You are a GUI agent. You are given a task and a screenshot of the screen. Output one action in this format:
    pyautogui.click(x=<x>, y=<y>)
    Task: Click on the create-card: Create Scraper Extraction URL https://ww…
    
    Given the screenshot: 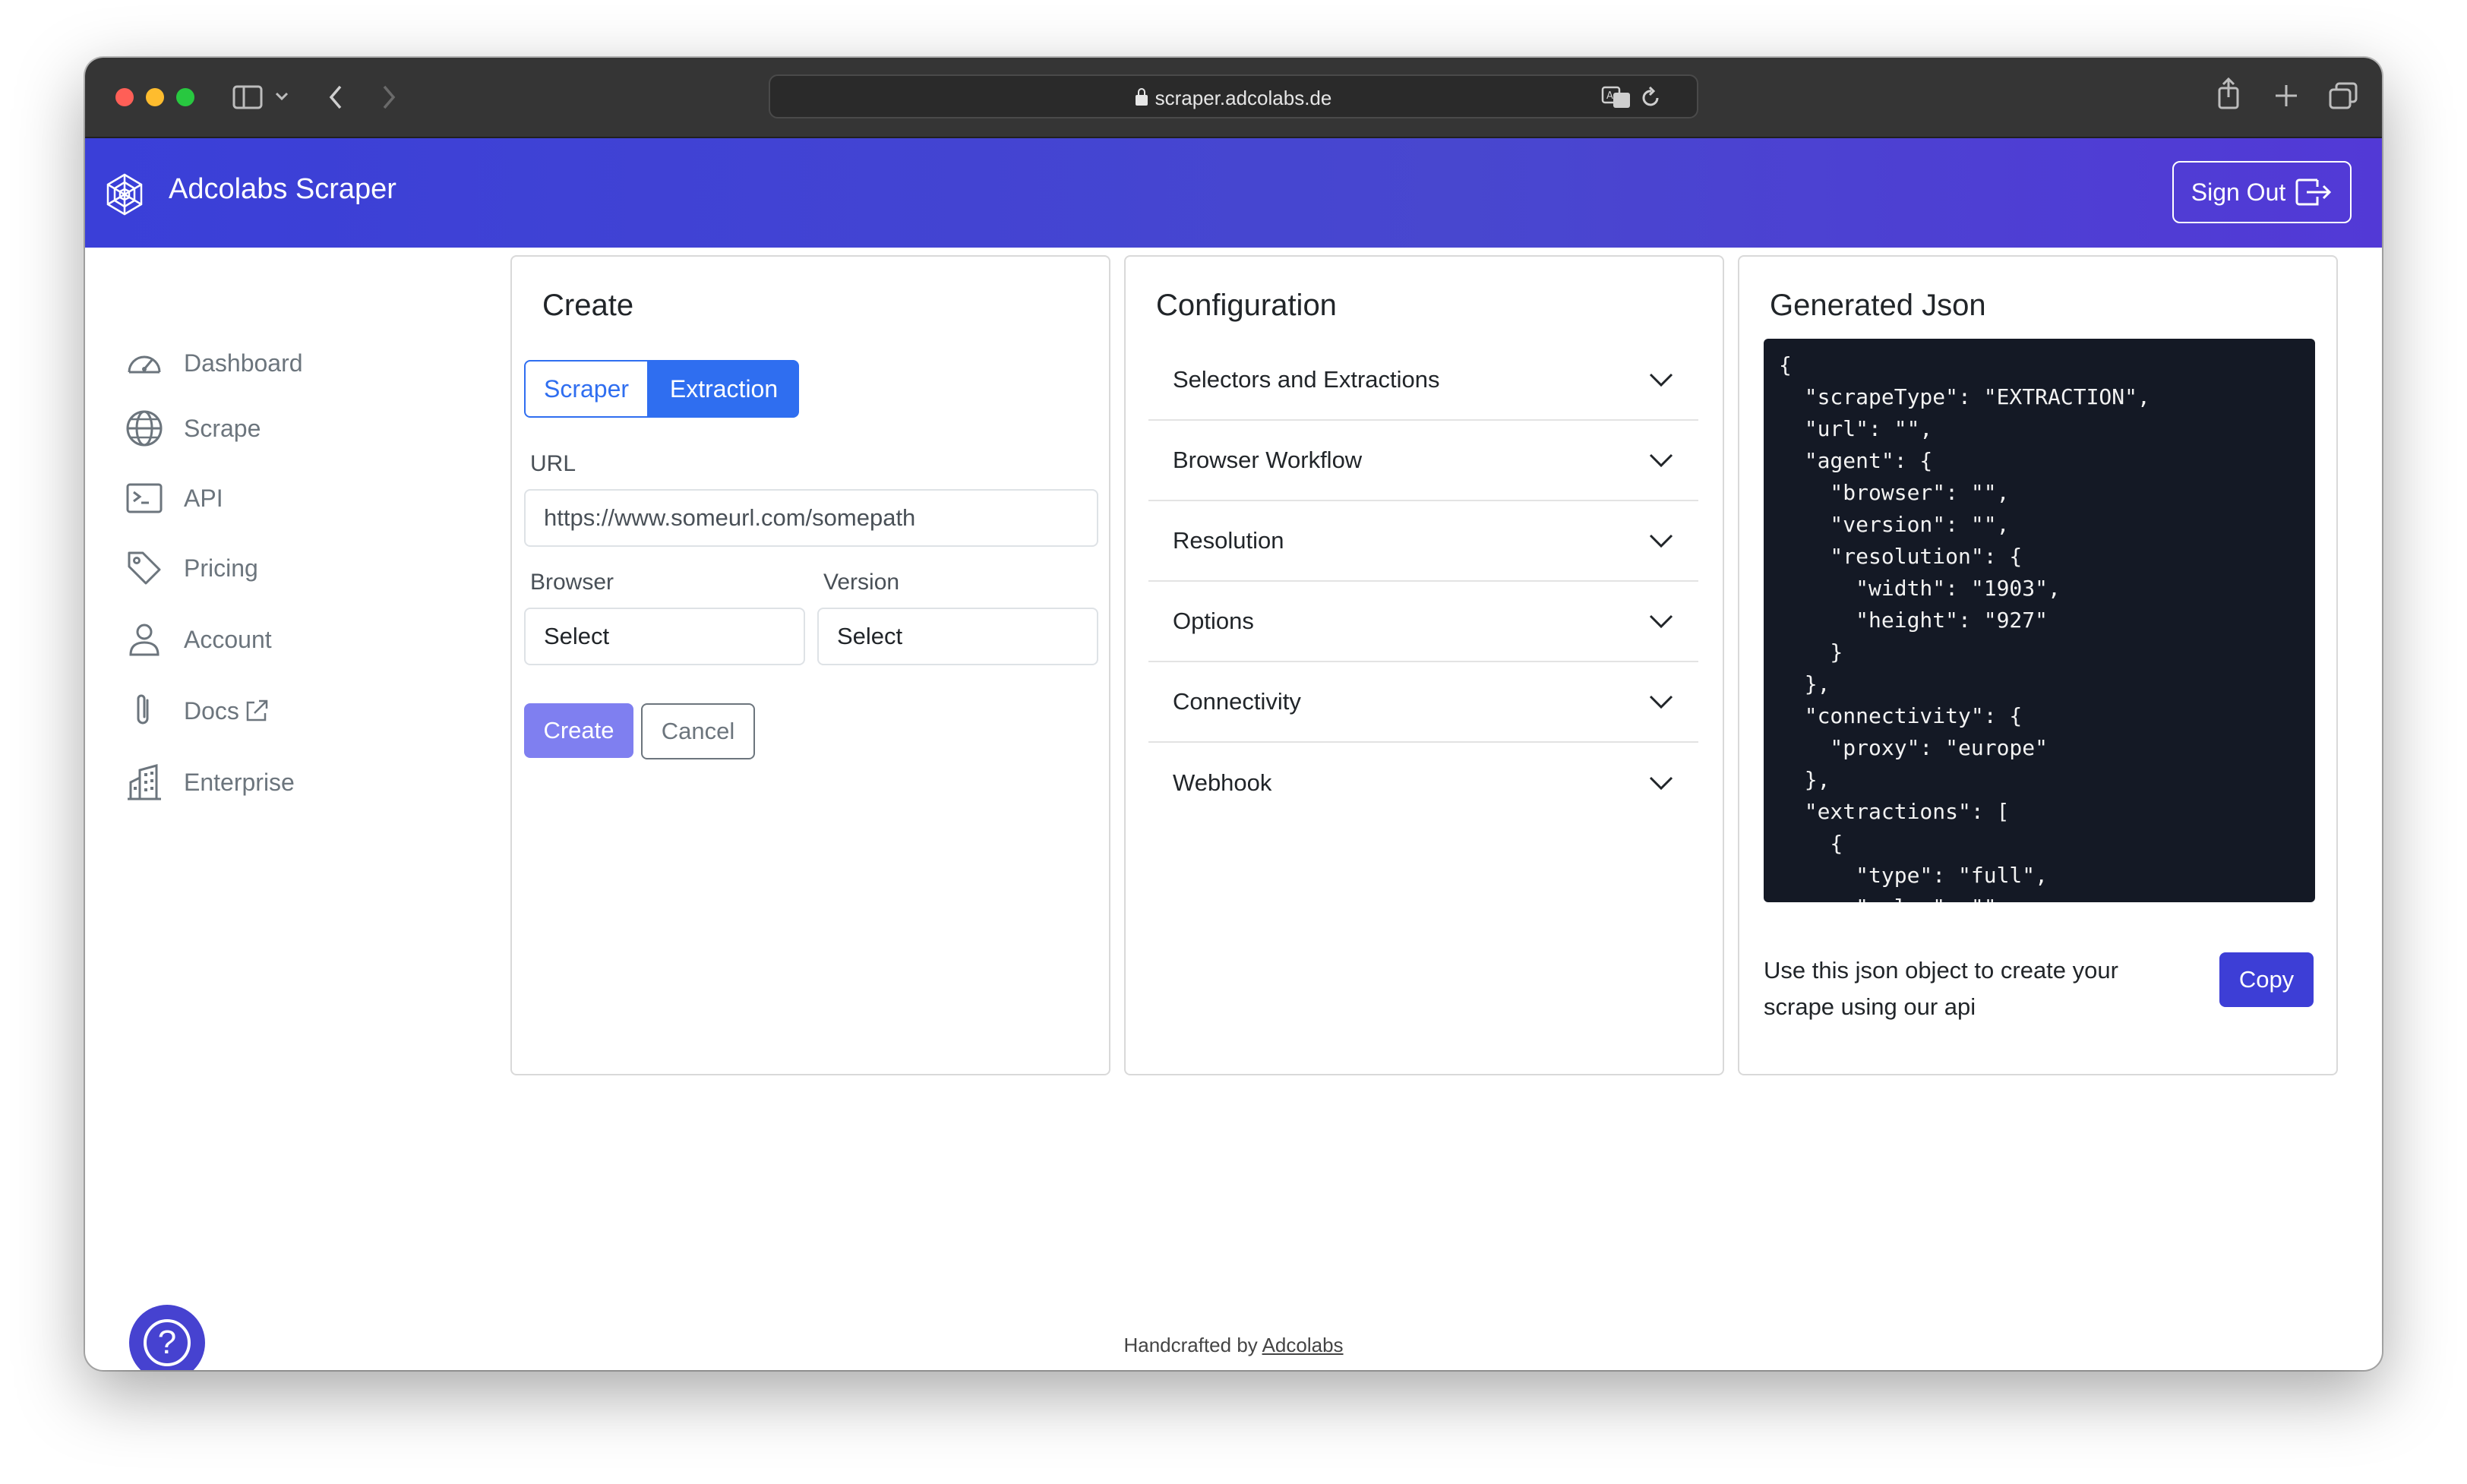 What is the action you would take?
    pyautogui.click(x=810, y=665)
    